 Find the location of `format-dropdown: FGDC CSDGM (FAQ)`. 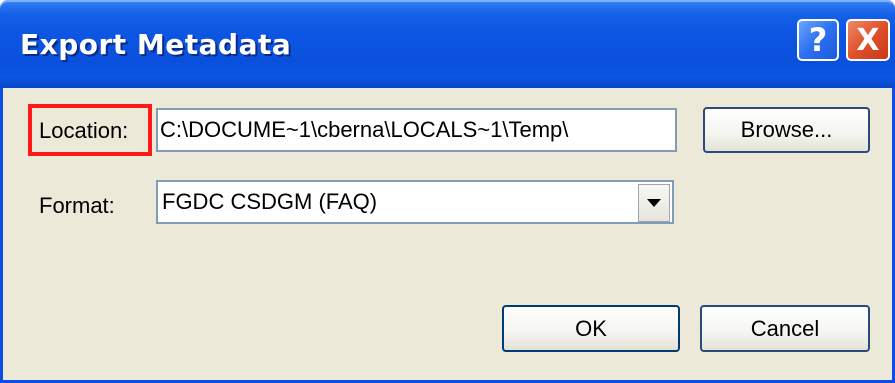

format-dropdown: FGDC CSDGM (FAQ) is located at coordinates (415, 202).